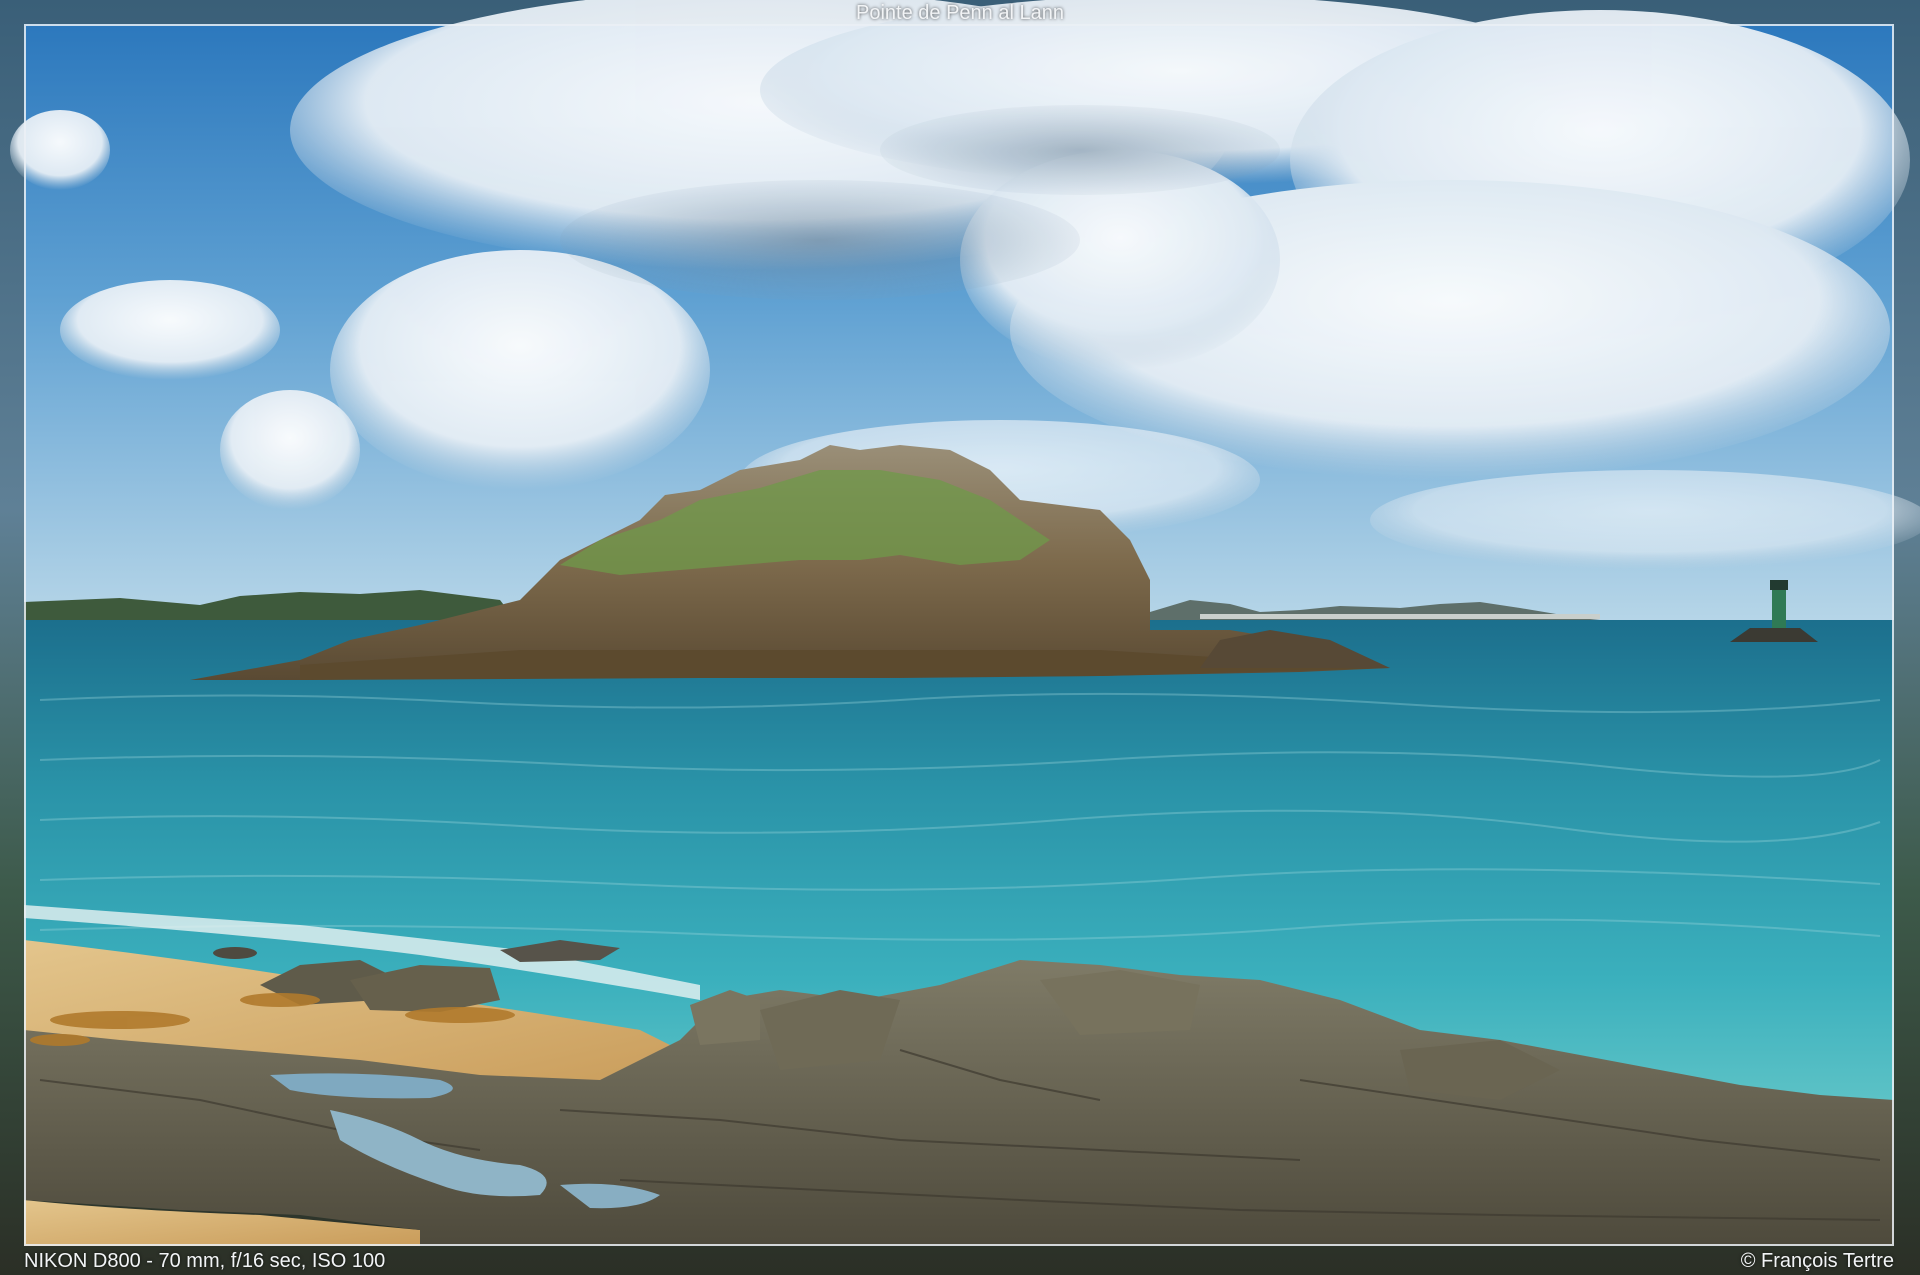  I want to click on photo-title: Pointe de Penn al Lann, so click(960, 13).